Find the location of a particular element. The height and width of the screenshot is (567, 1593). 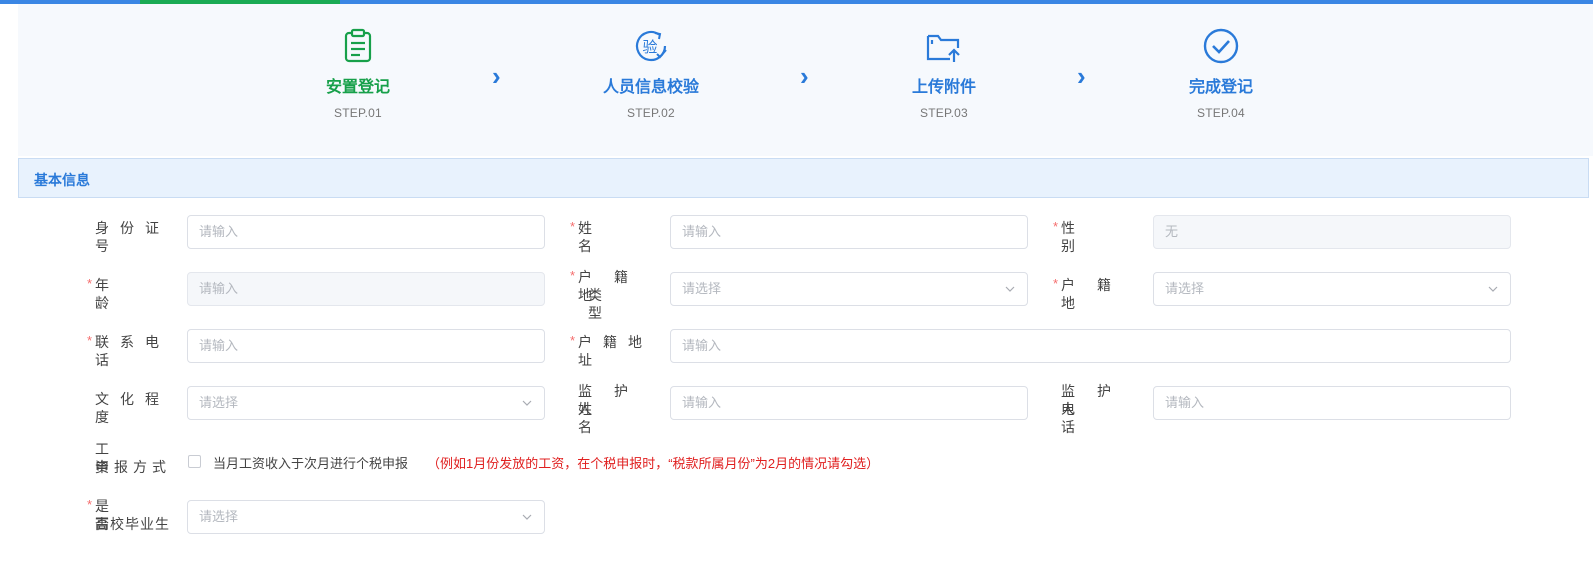

label-salary-method: 工资 申报方式 is located at coordinates (135, 458).